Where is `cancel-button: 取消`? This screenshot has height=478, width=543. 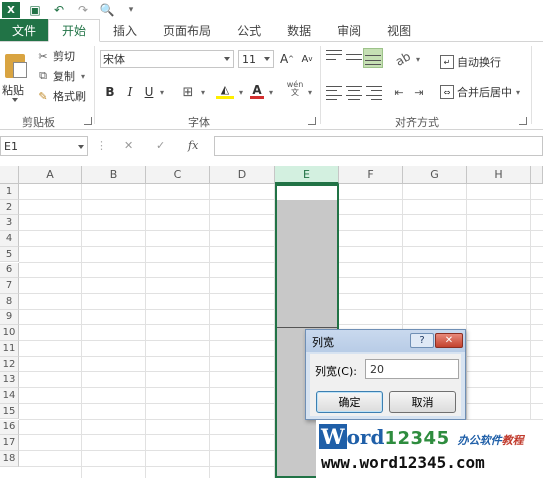
cancel-button: 取消 is located at coordinates (422, 402).